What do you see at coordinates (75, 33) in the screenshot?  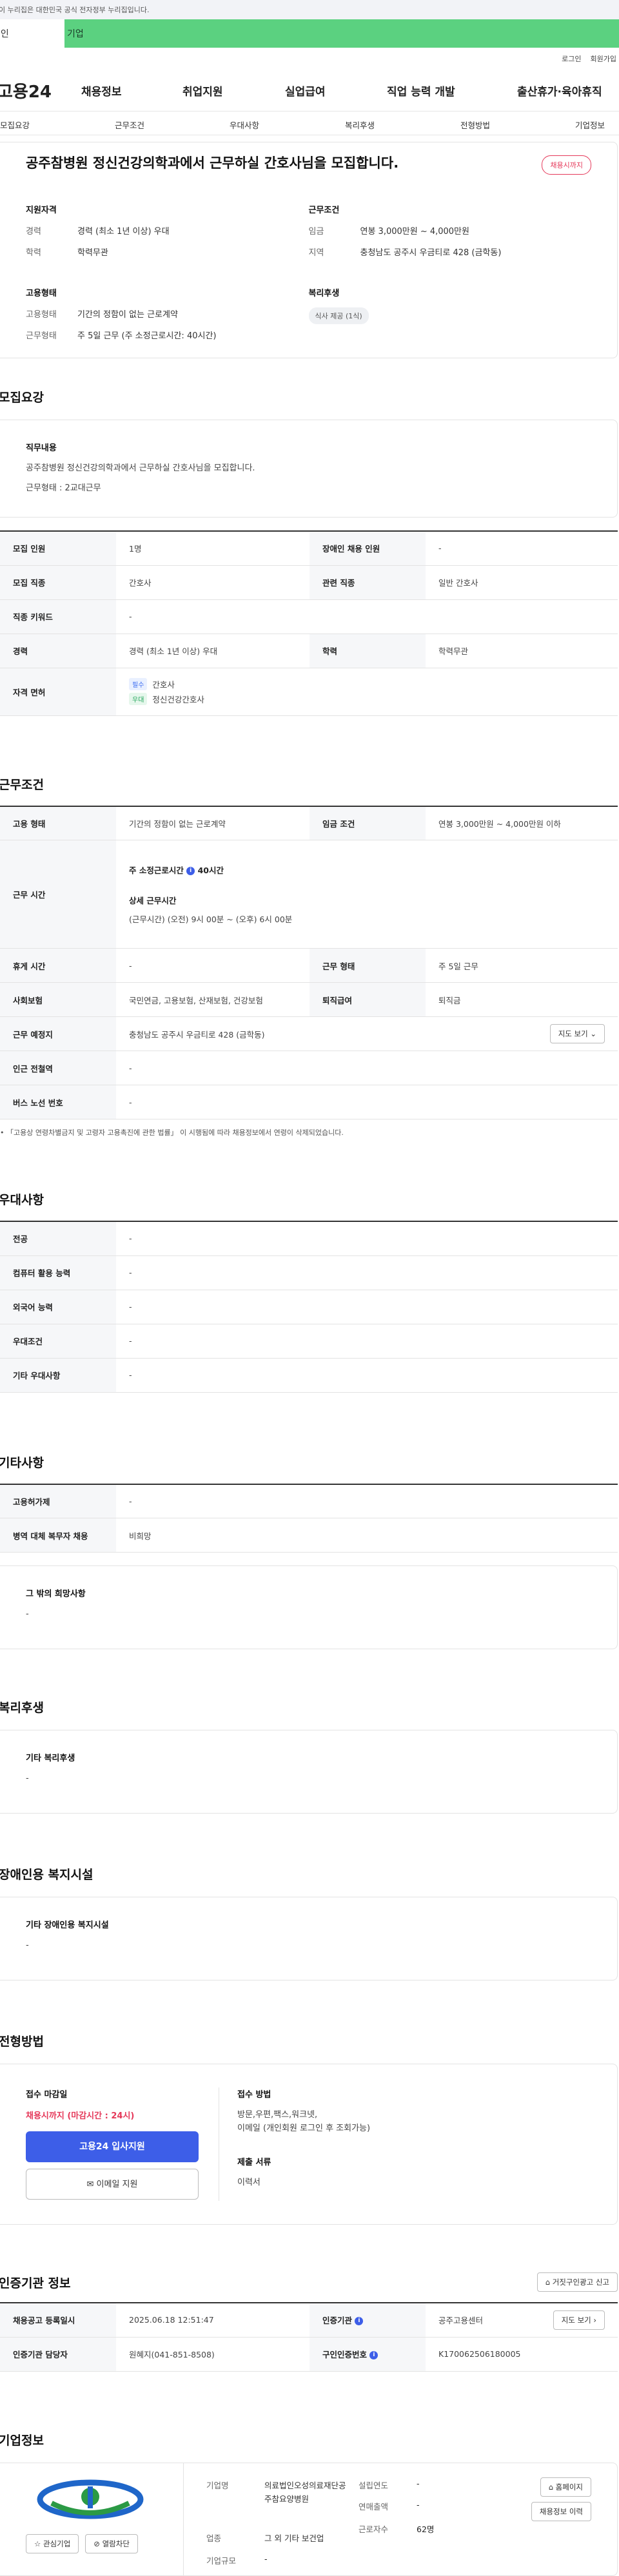 I see `tab-company-label: 기업` at bounding box center [75, 33].